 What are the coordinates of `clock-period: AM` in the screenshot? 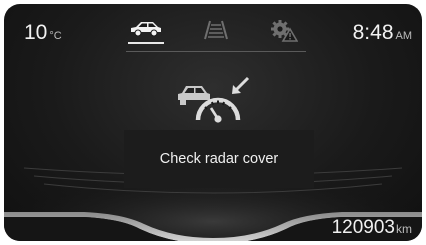 It's located at (404, 36).